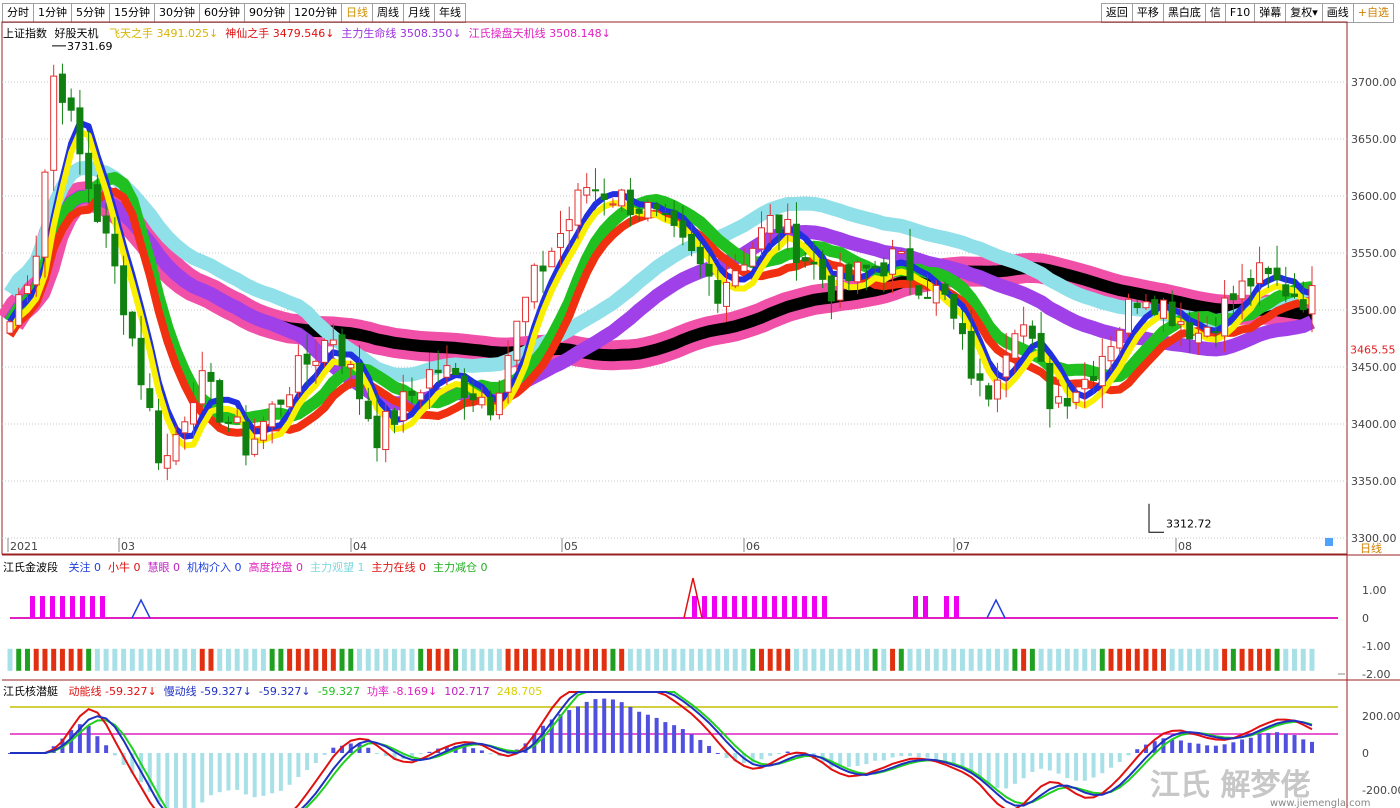 This screenshot has width=1400, height=808. Describe the element at coordinates (85, 567) in the screenshot. I see `legend-item: 关注 0` at that location.